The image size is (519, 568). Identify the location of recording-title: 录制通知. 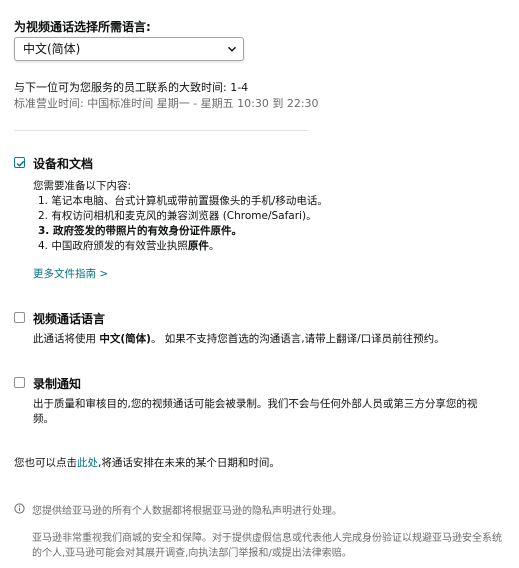
(57, 384).